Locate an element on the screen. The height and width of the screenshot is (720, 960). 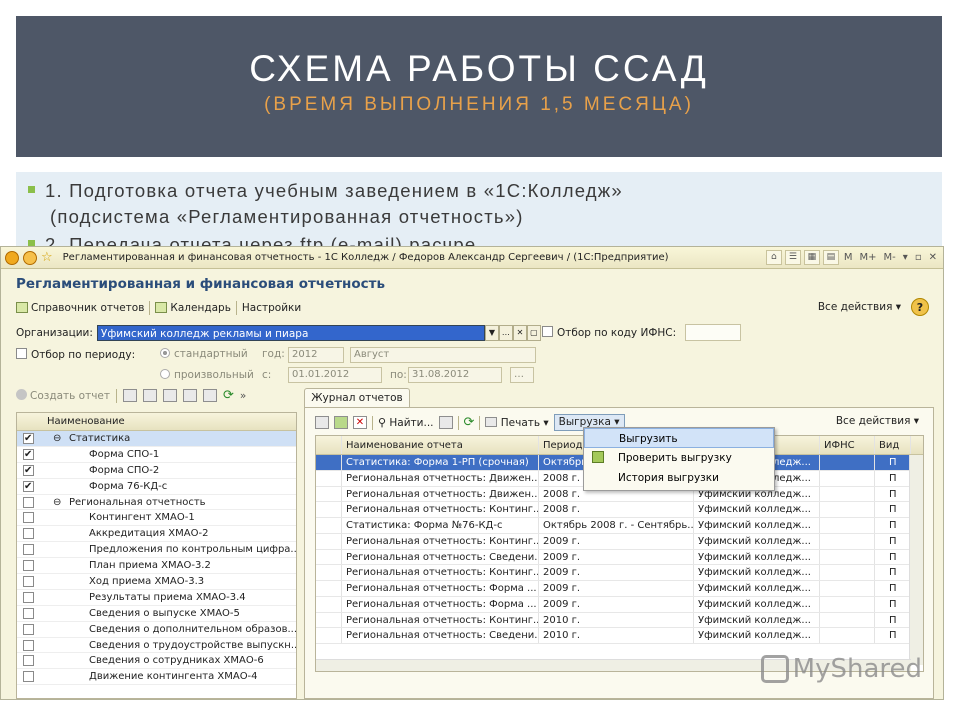
tree-row: Форма СПО-2 is located at coordinates (156, 471).